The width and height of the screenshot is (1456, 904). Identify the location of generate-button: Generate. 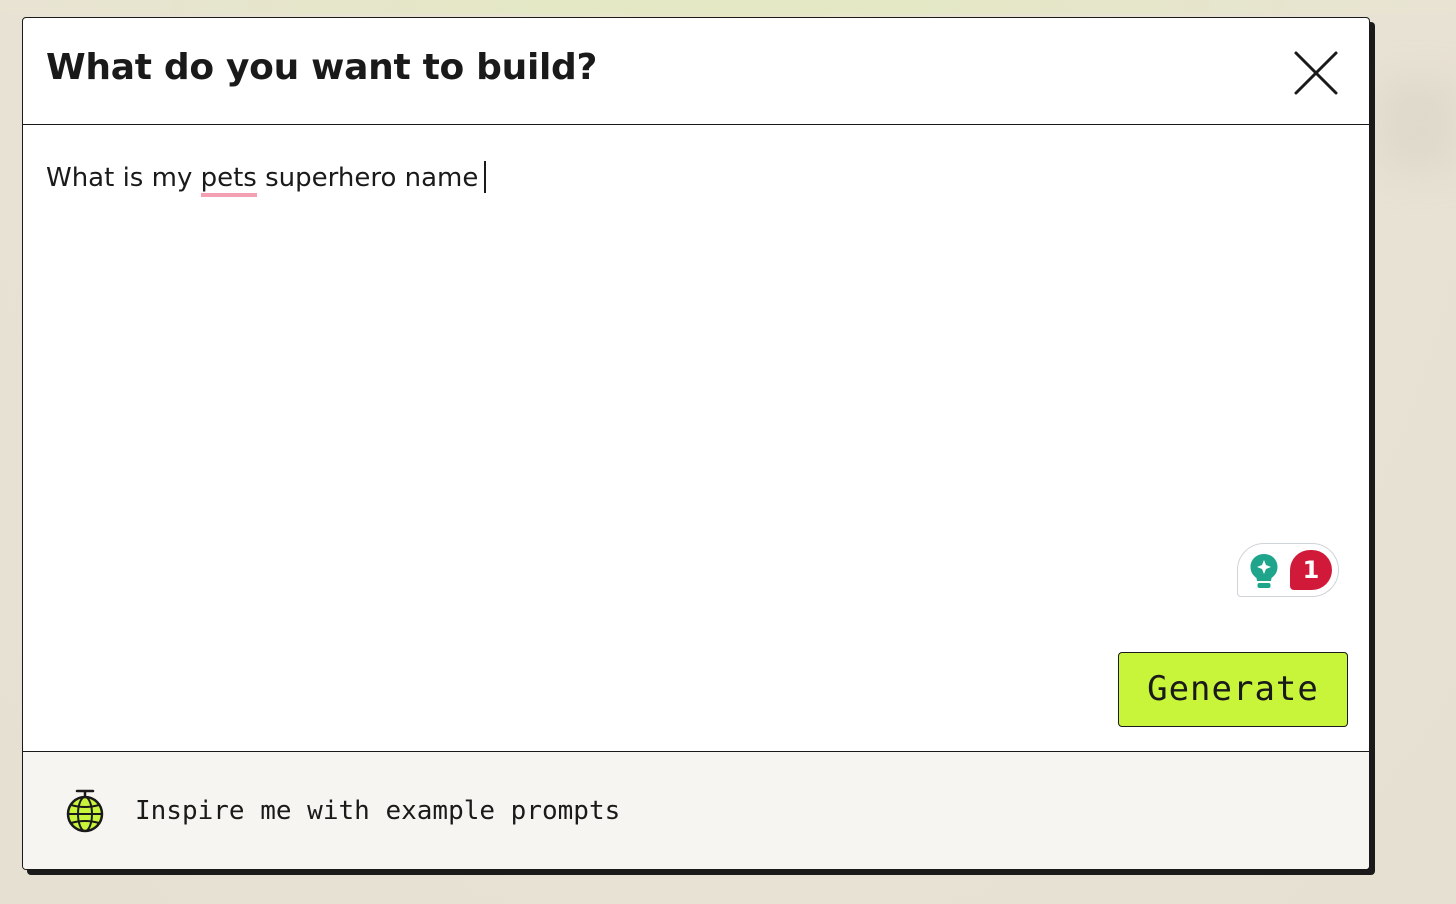
(1233, 689).